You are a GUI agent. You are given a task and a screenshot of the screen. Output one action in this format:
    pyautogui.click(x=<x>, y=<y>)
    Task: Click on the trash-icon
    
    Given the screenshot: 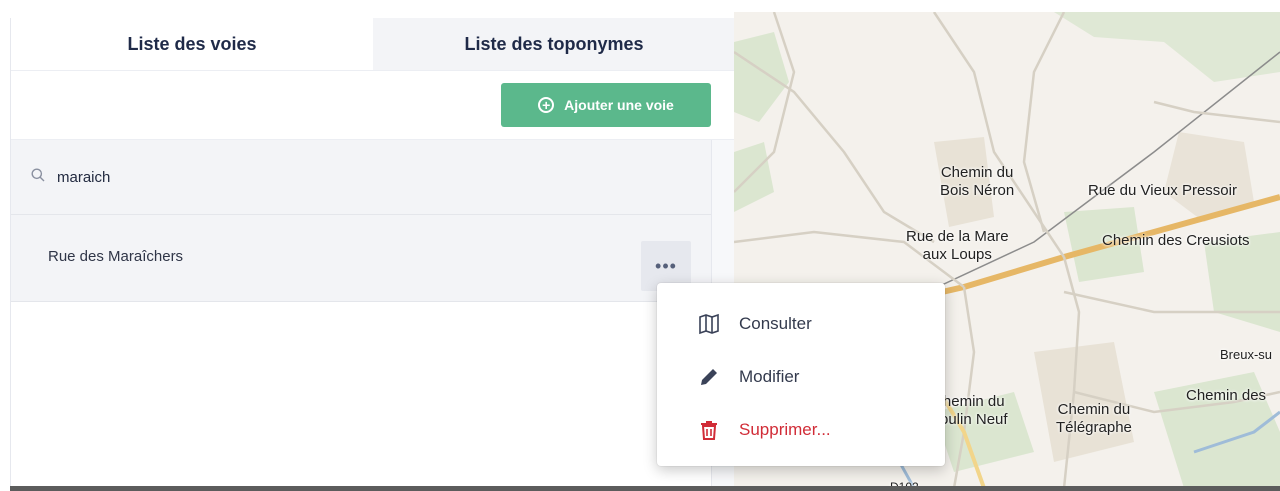 What is the action you would take?
    pyautogui.click(x=709, y=430)
    